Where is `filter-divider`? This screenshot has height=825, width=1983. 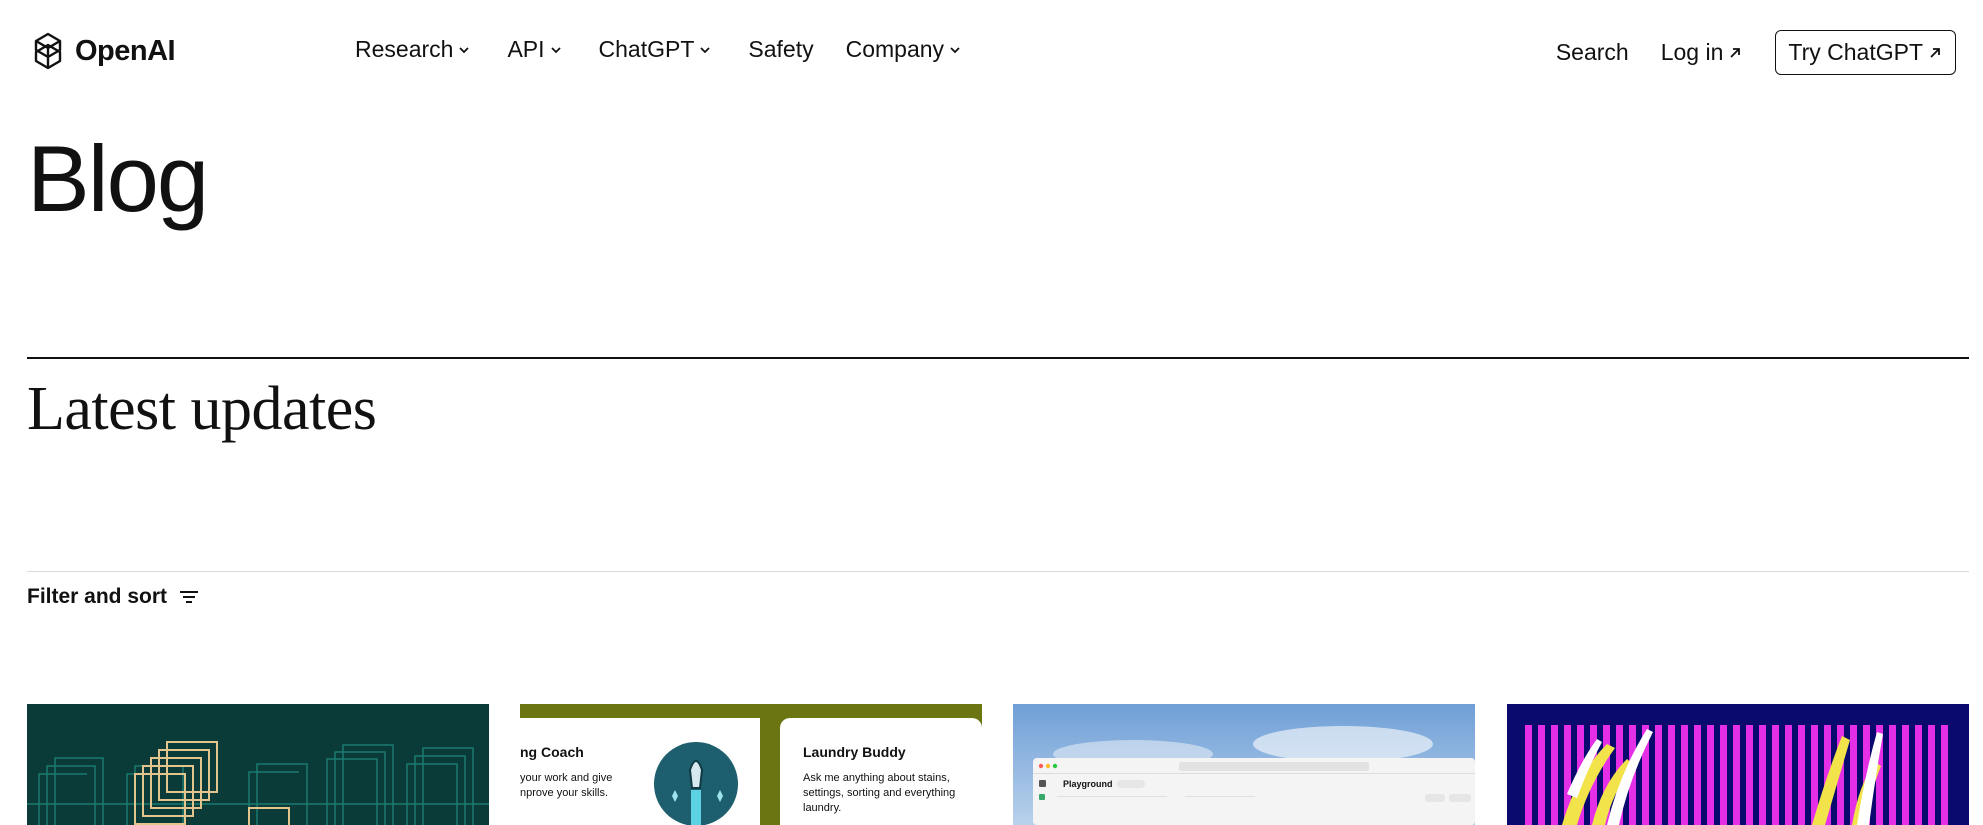
filter-divider is located at coordinates (998, 571).